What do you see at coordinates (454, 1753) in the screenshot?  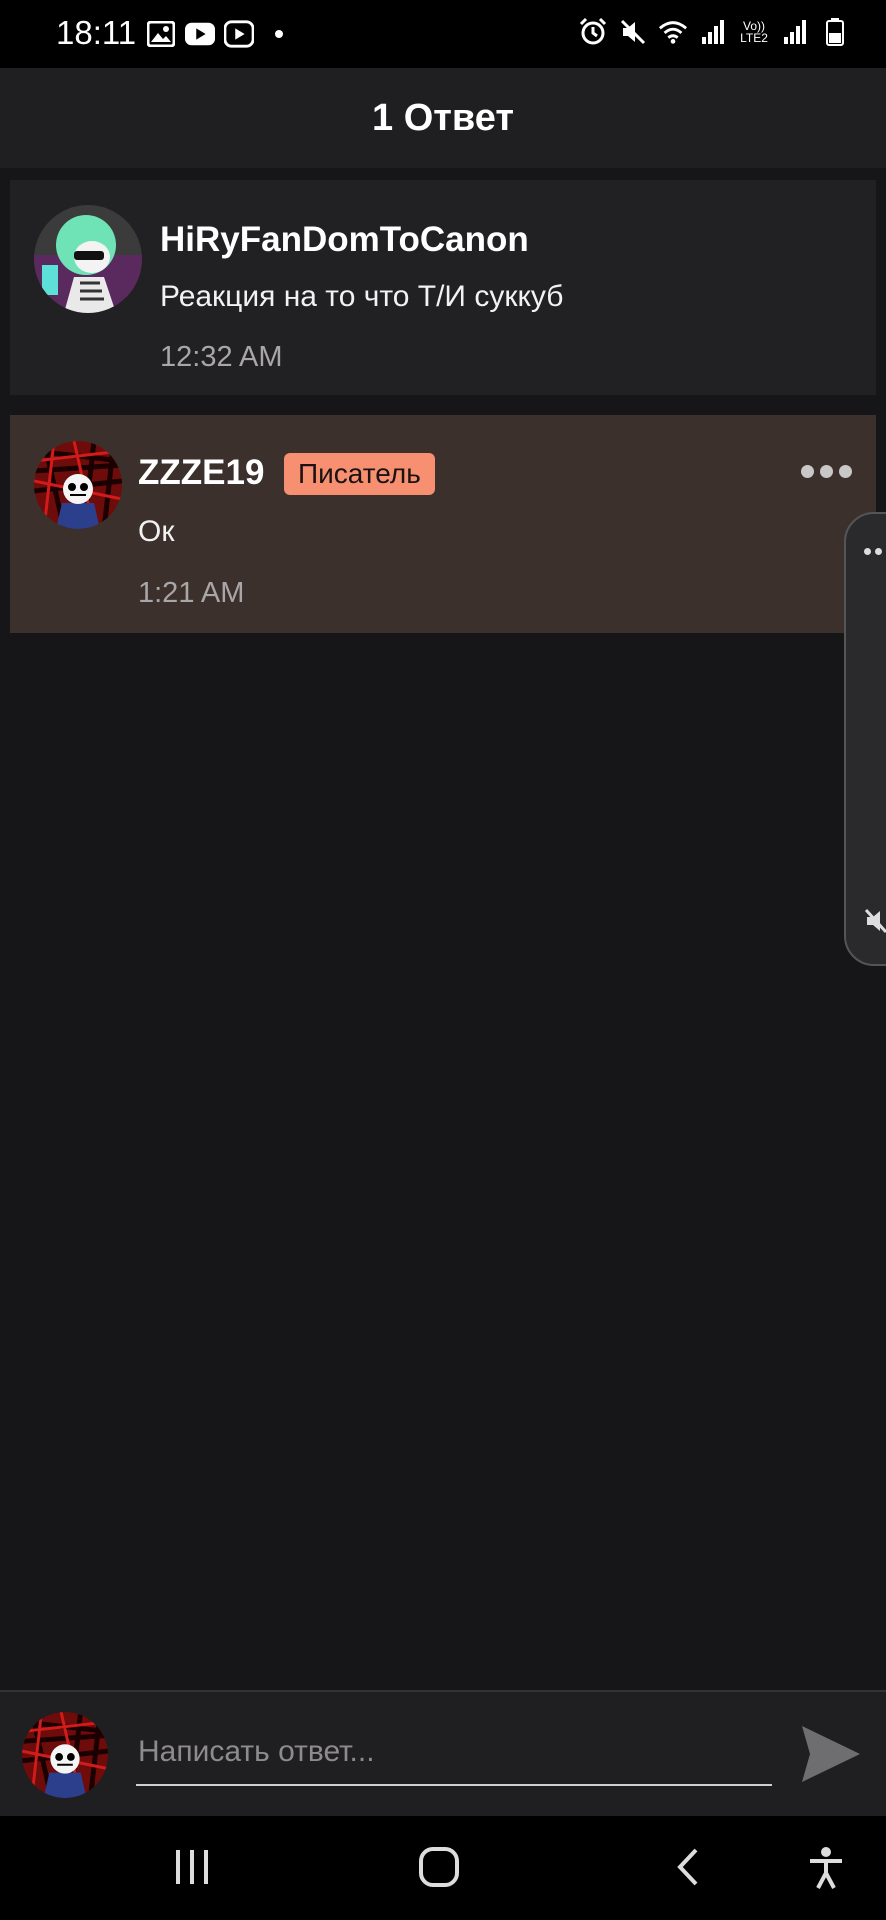 I see `reply-input` at bounding box center [454, 1753].